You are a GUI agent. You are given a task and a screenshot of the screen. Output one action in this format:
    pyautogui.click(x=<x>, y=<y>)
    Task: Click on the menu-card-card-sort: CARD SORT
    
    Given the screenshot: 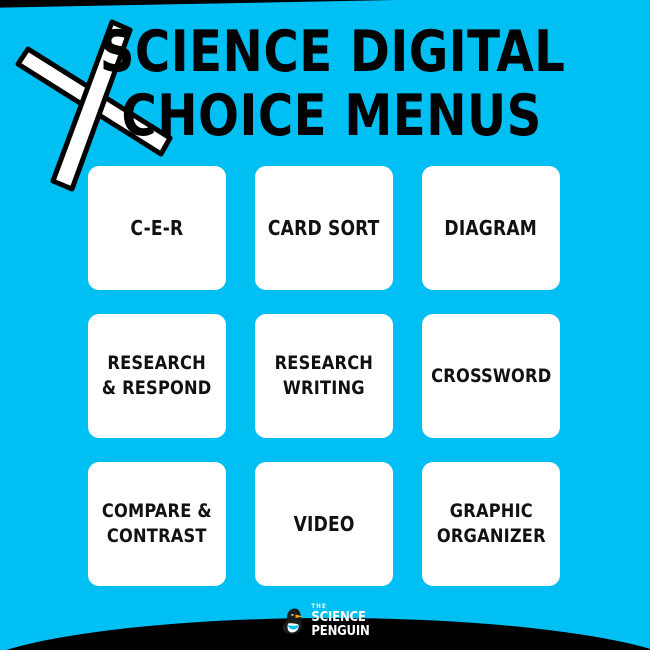 What is the action you would take?
    pyautogui.click(x=324, y=228)
    